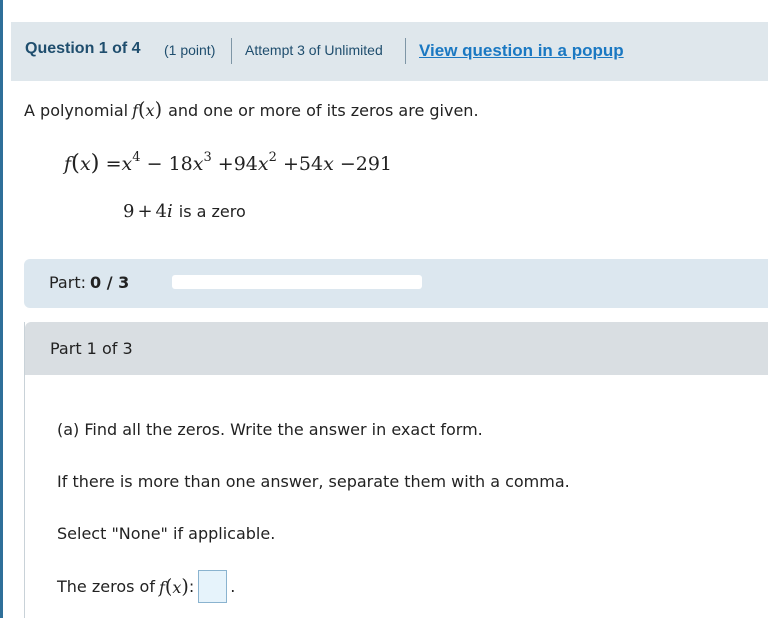 The height and width of the screenshot is (618, 768). What do you see at coordinates (76, 110) in the screenshot?
I see `intro-text-before: A polynomial` at bounding box center [76, 110].